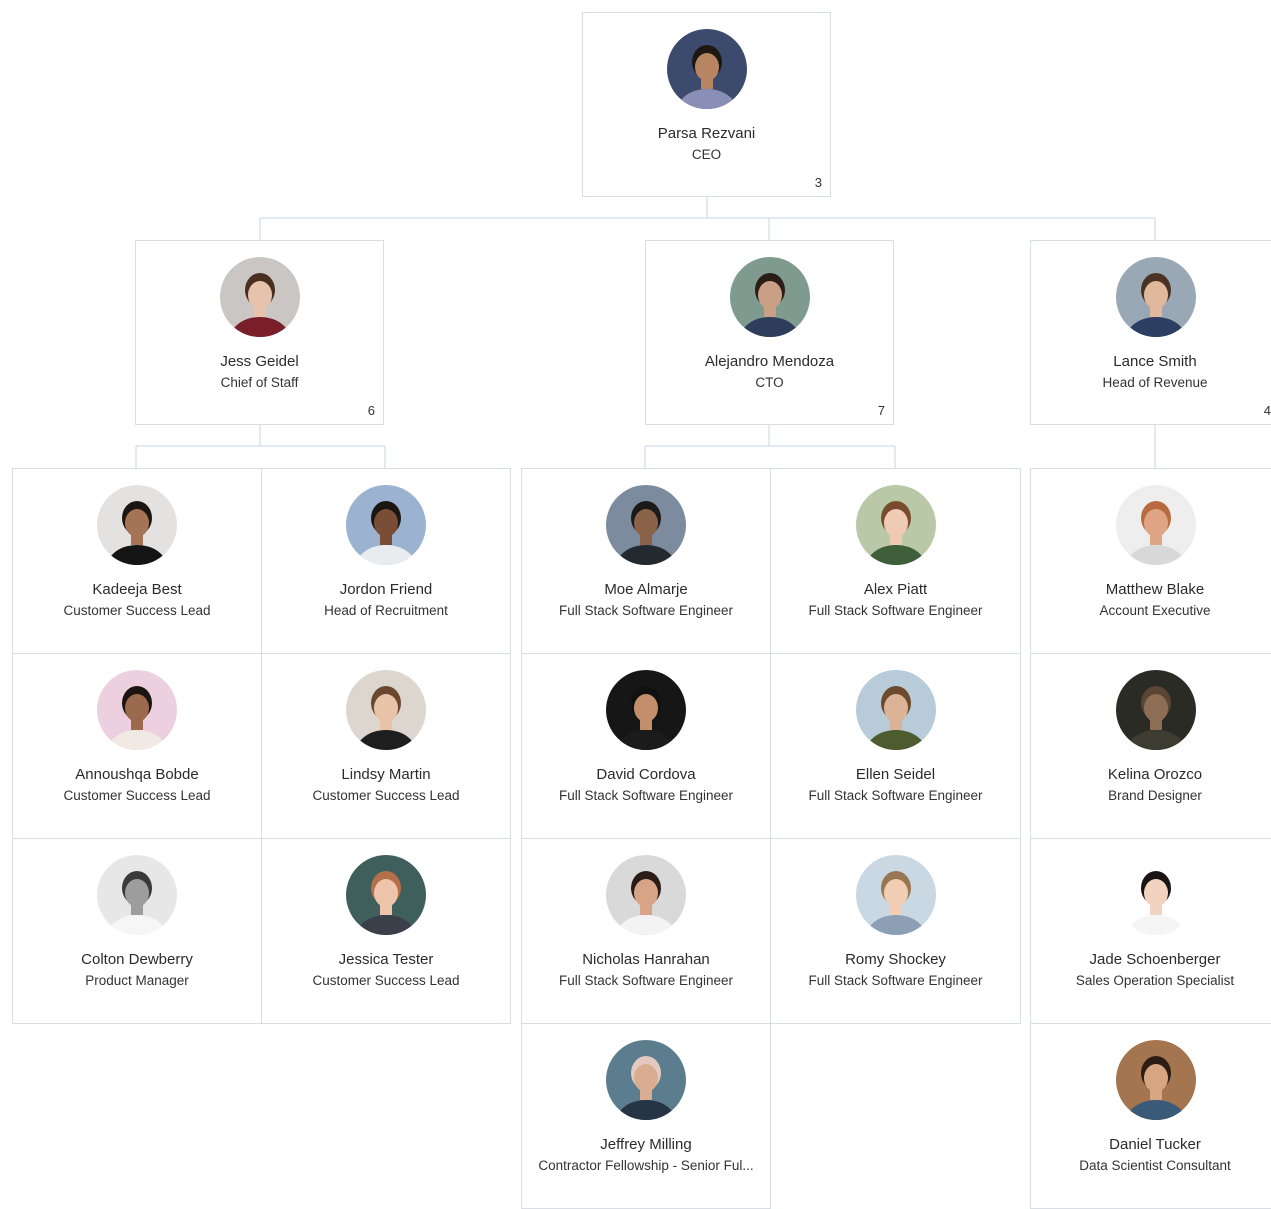 The height and width of the screenshot is (1209, 1271). What do you see at coordinates (137, 774) in the screenshot?
I see `person-name: Annoushqa Bobde` at bounding box center [137, 774].